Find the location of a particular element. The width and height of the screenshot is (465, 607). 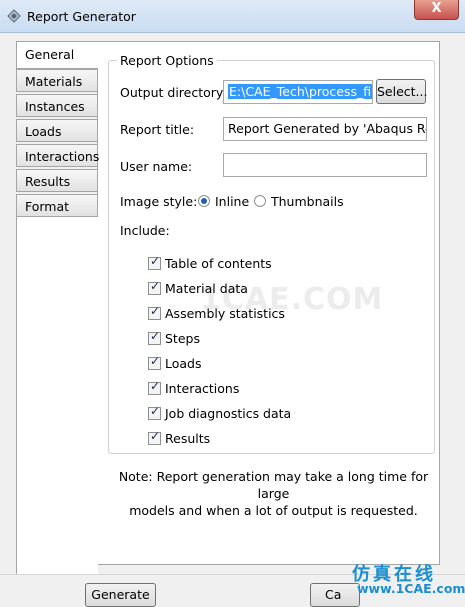

report-options-title: Report Options is located at coordinates (167, 60).